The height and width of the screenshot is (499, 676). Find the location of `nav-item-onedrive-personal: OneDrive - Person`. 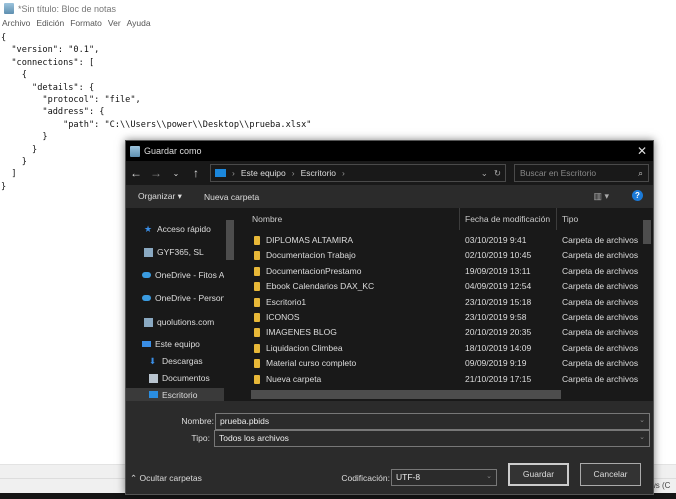

nav-item-onedrive-personal: OneDrive - Person is located at coordinates (184, 298).